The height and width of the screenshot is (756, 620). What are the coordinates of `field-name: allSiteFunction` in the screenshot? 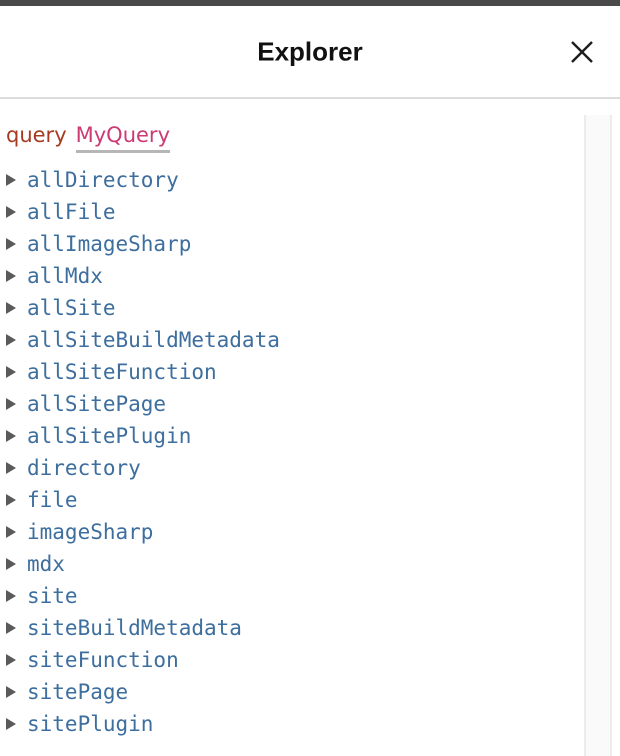 It's located at (122, 372).